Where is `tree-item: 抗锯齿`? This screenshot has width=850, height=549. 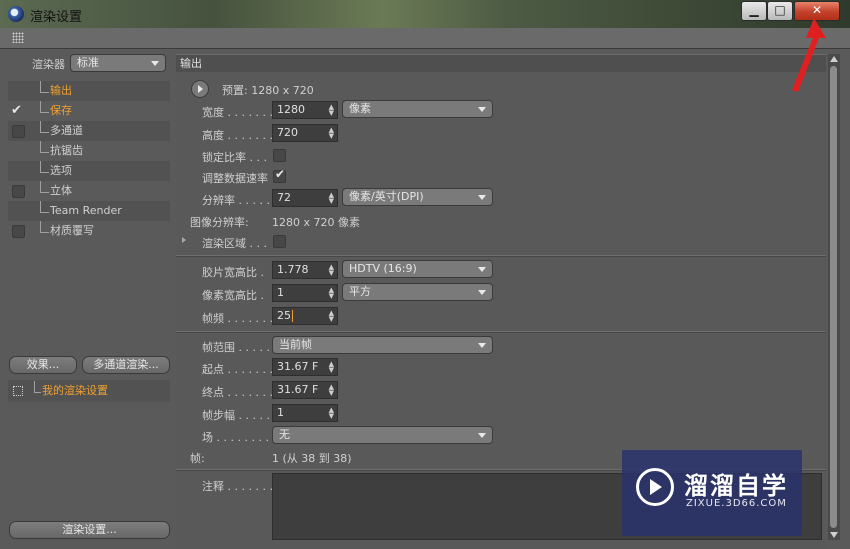
tree-item: 抗锯齿 is located at coordinates (89, 151).